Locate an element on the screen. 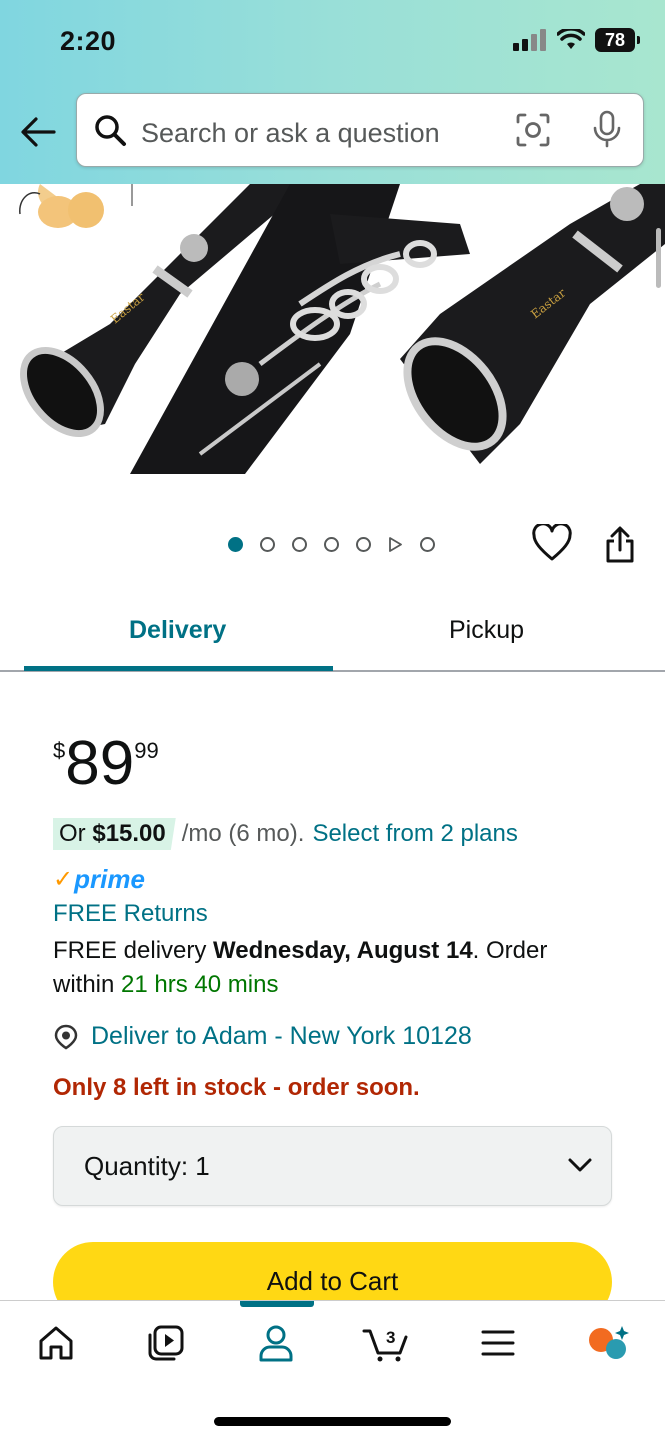 The image size is (665, 1440). battery-indicator: 78 is located at coordinates (617, 40).